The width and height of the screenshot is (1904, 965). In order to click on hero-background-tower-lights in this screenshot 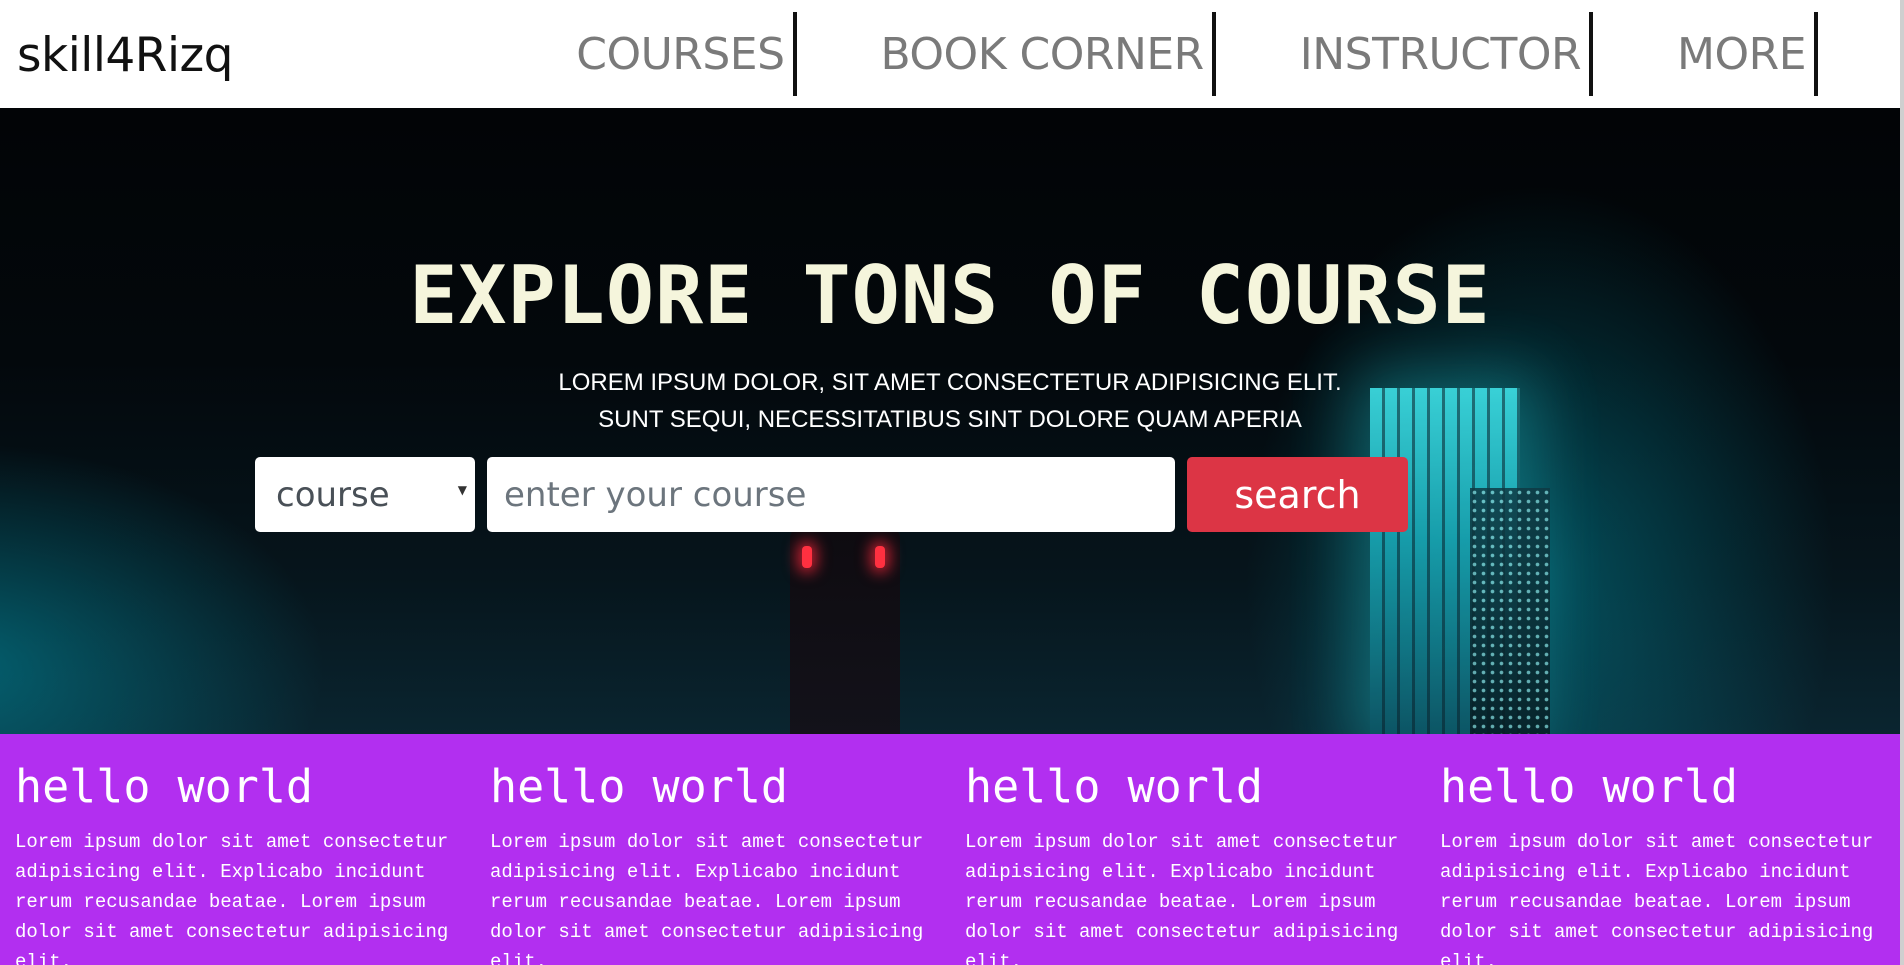, I will do `click(1510, 611)`.